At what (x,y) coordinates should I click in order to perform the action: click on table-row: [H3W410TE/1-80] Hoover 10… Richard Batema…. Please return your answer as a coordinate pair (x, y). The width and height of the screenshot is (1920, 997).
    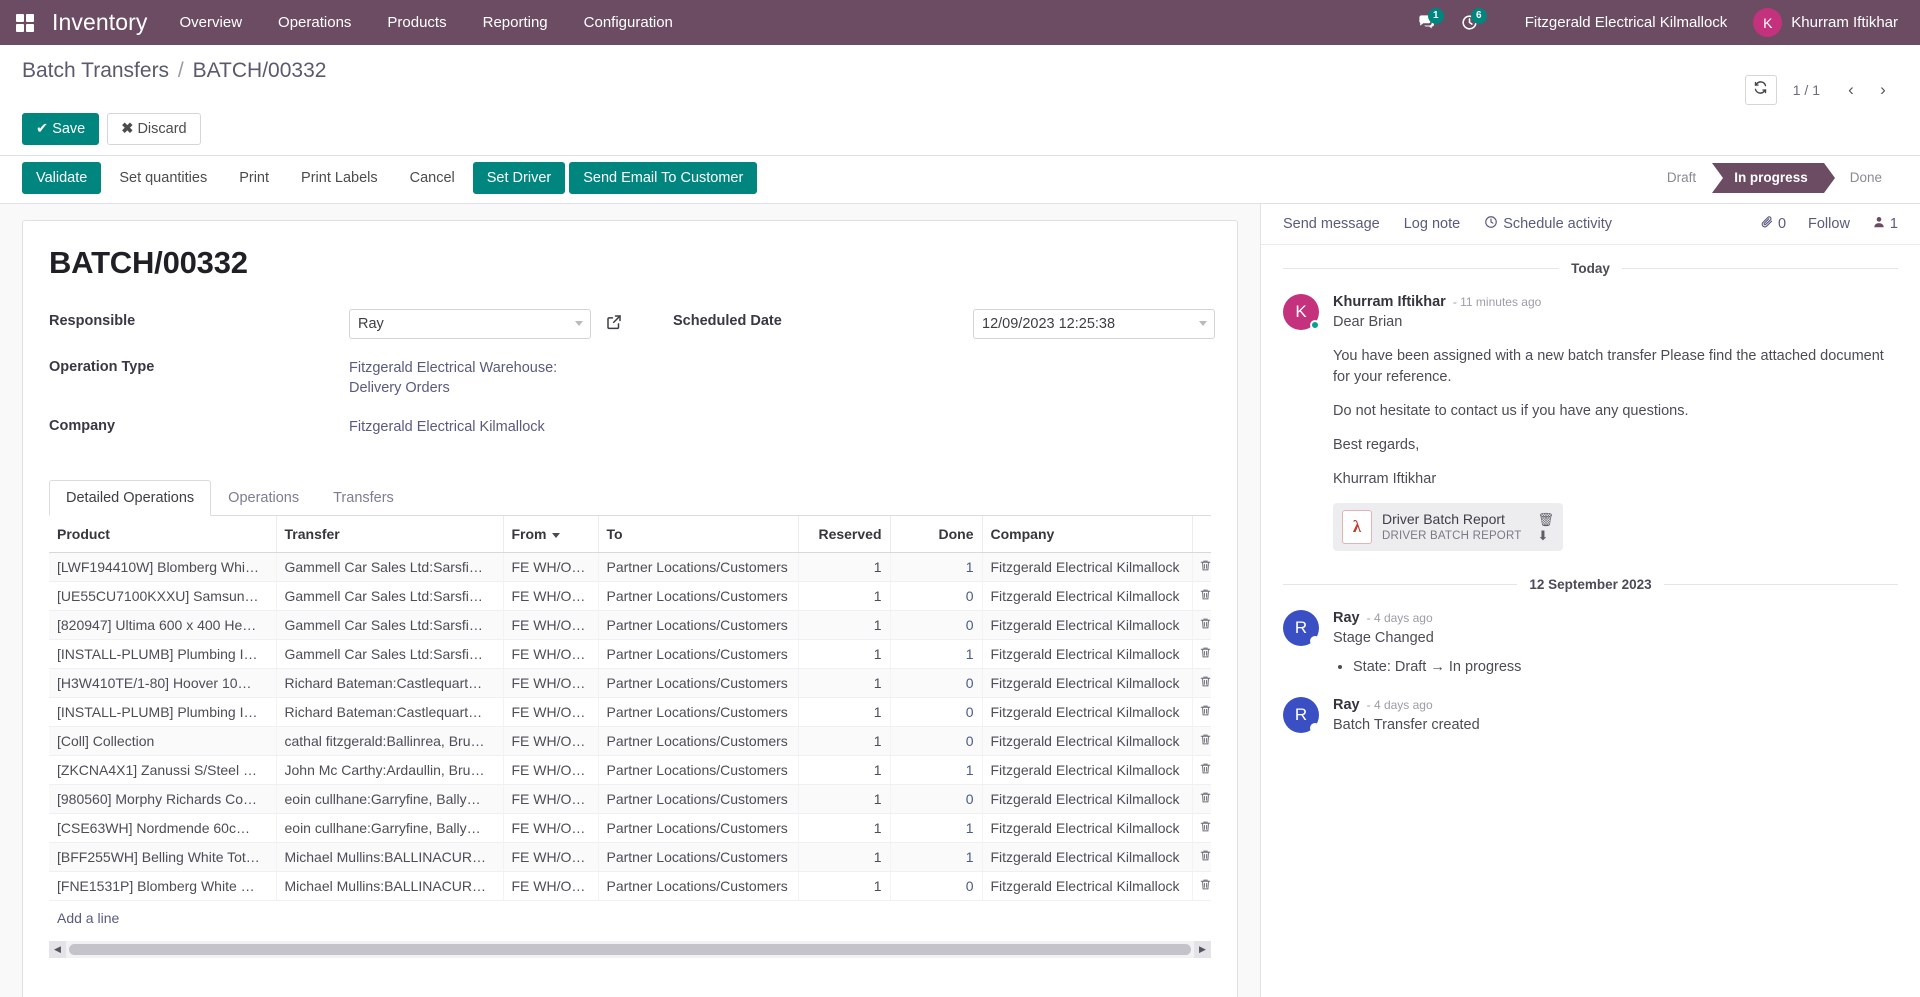
    Looking at the image, I should click on (630, 683).